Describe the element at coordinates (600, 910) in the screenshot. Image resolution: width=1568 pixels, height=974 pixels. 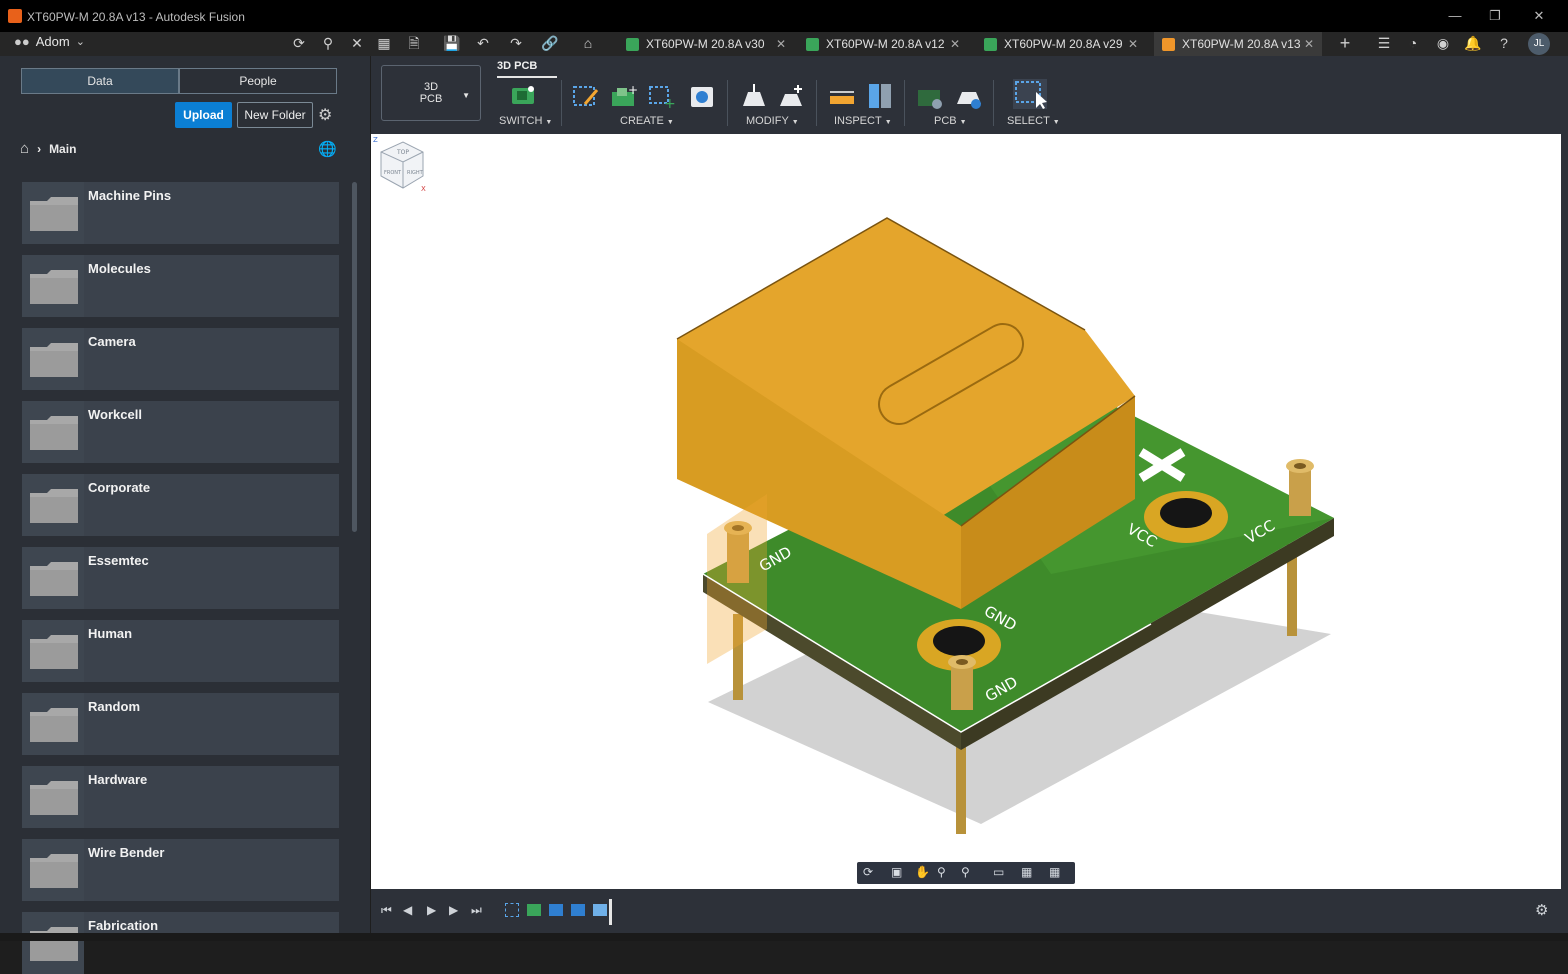
I see `timeline-component-feature-icon` at that location.